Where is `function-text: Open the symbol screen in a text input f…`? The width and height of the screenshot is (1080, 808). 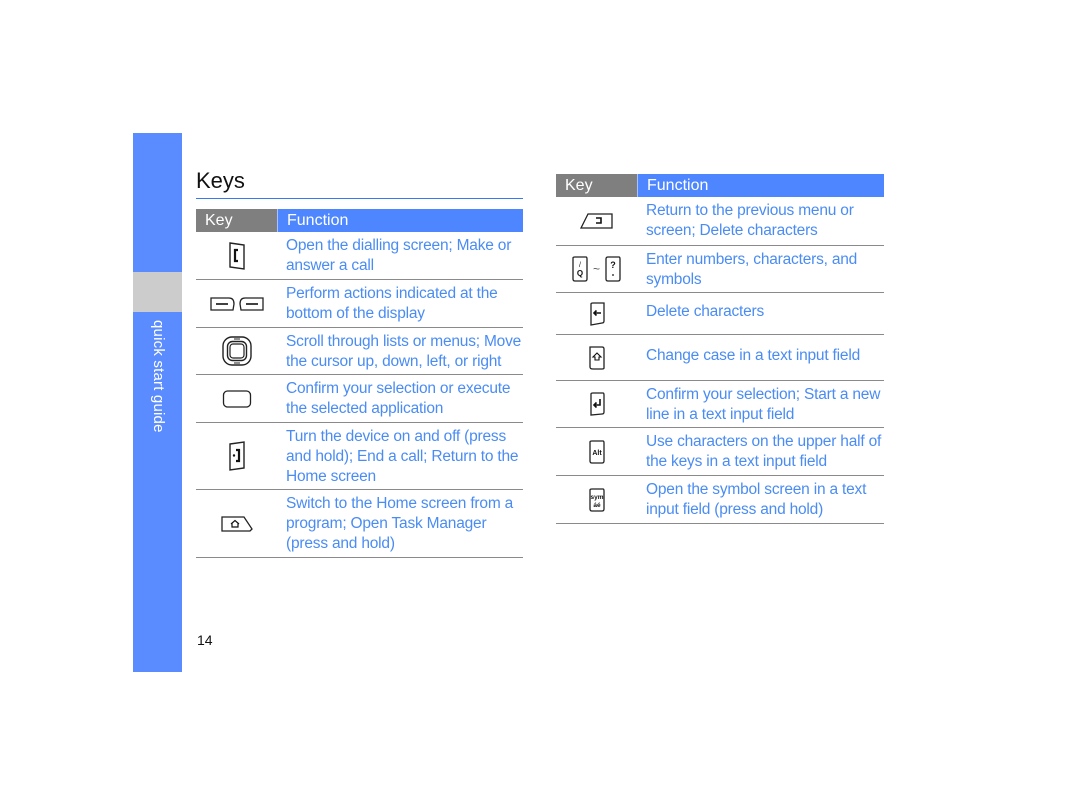 function-text: Open the symbol screen in a text input f… is located at coordinates (756, 499).